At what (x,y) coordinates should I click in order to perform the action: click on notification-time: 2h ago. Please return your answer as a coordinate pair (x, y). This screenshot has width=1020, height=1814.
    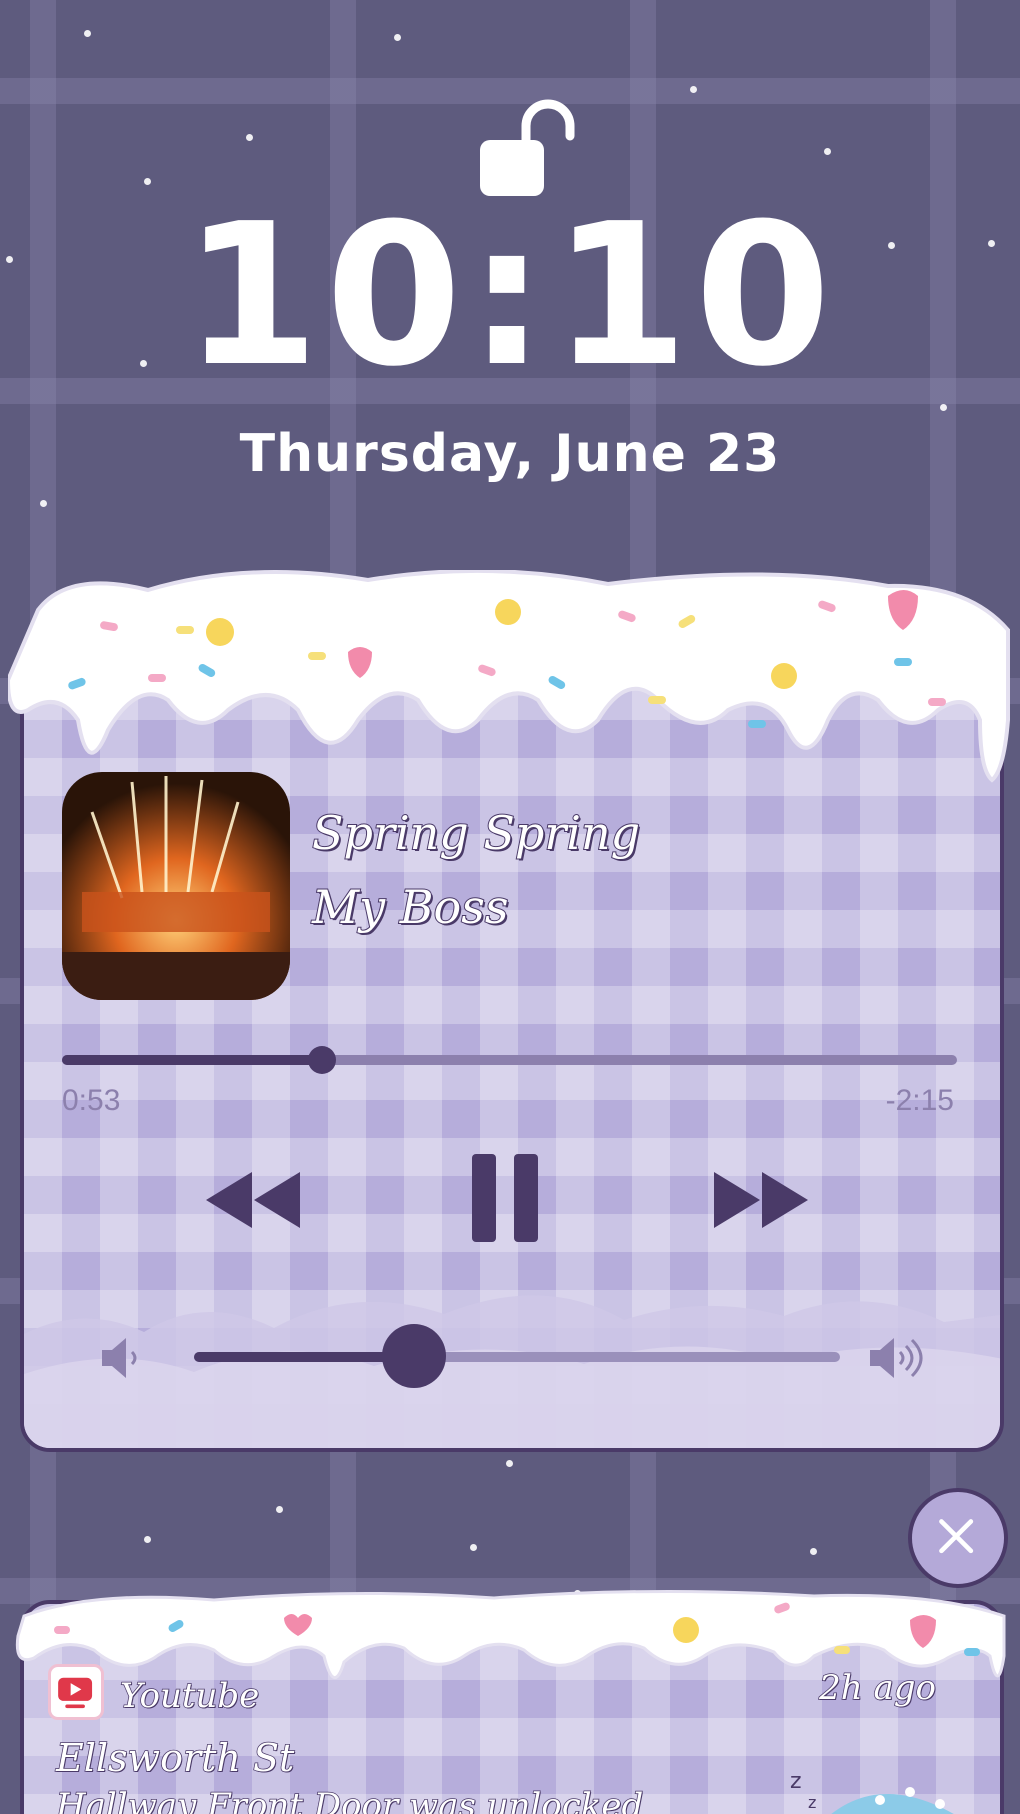
    Looking at the image, I should click on (877, 1688).